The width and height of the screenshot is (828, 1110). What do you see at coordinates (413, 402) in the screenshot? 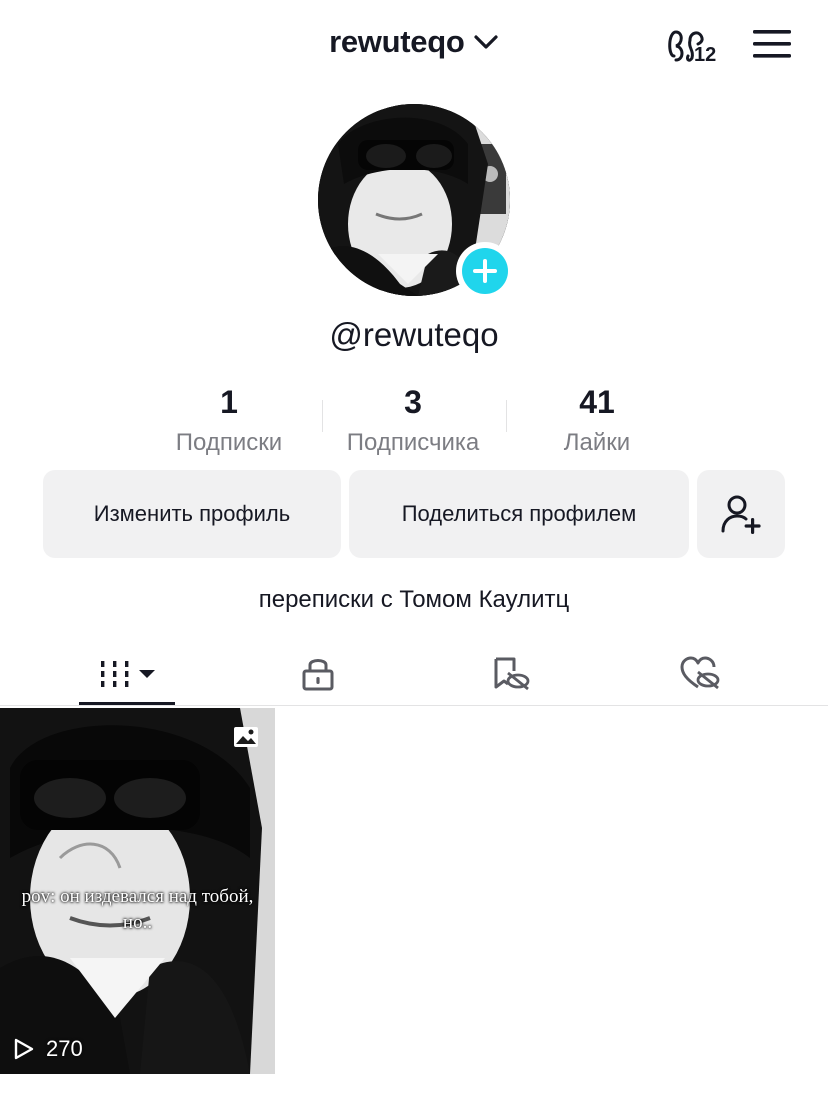
I see `followers-count: 3` at bounding box center [413, 402].